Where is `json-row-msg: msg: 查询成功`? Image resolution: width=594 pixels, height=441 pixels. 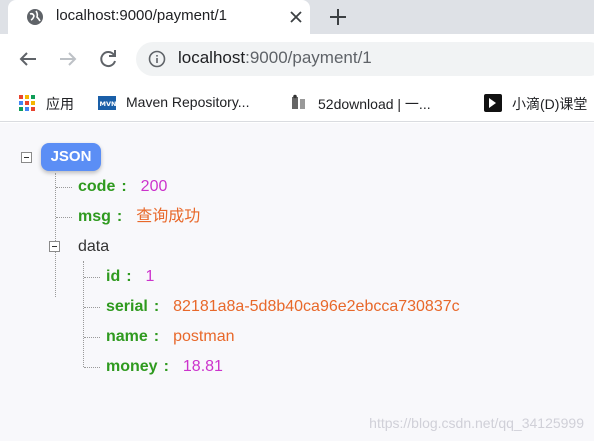 json-row-msg: msg: 查询成功 is located at coordinates (139, 217).